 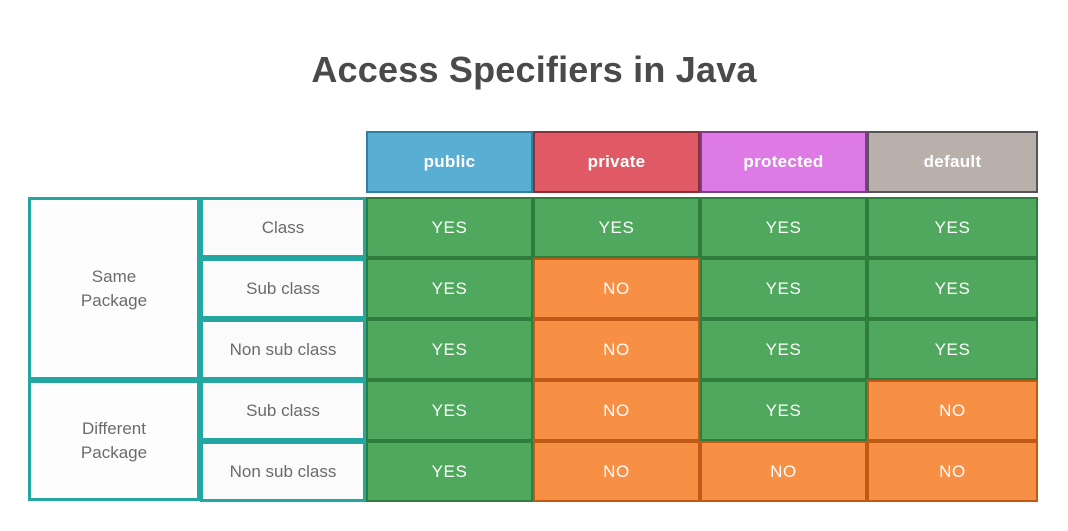 I want to click on matrix-cell-default-row-3: YES, so click(x=952, y=349).